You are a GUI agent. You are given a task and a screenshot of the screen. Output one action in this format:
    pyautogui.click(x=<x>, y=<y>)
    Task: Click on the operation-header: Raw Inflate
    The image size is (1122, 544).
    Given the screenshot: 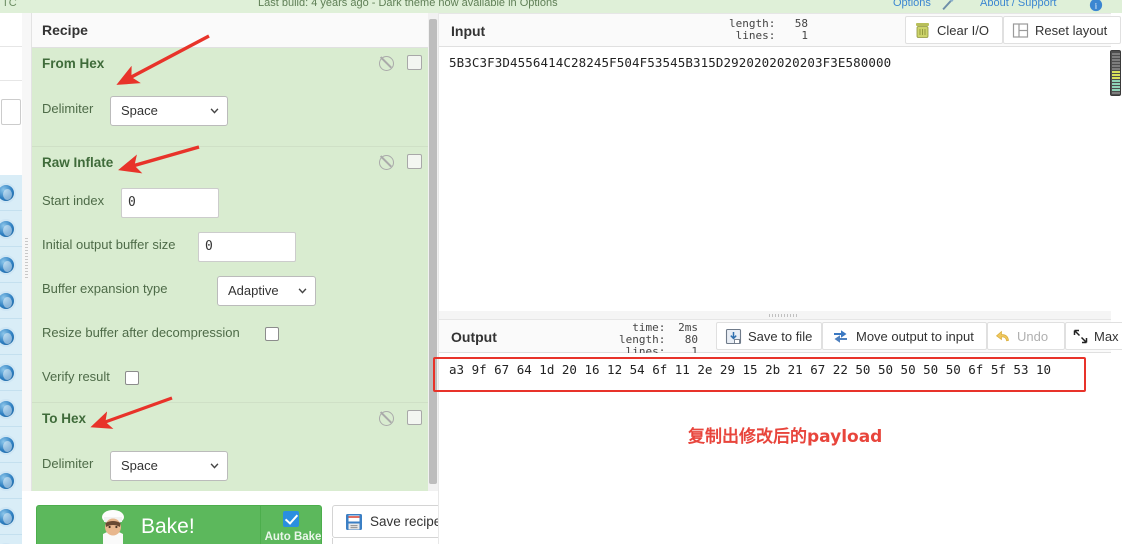 What is the action you would take?
    pyautogui.click(x=235, y=164)
    